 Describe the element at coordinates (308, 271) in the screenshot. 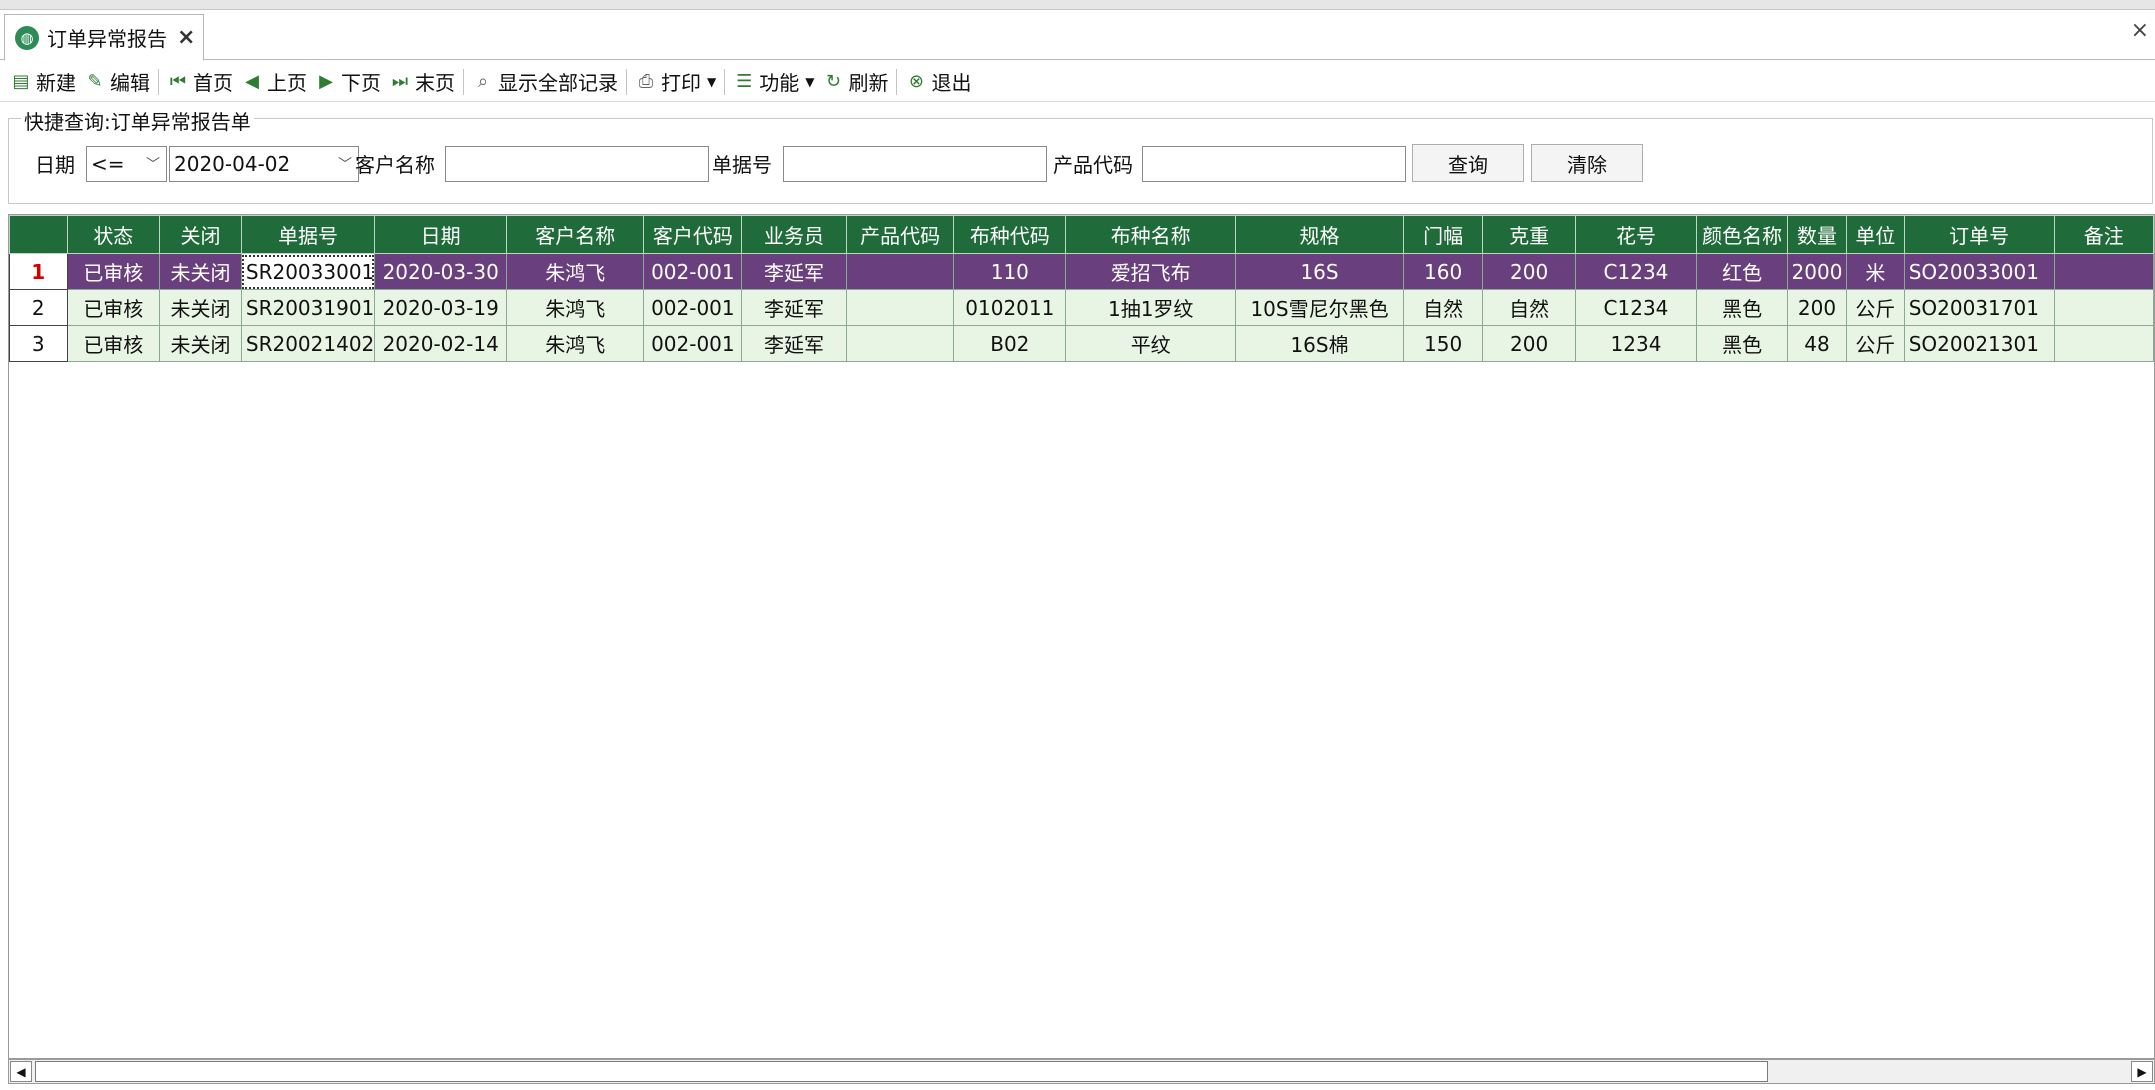

I see `table-cell-focused: SR20033001` at that location.